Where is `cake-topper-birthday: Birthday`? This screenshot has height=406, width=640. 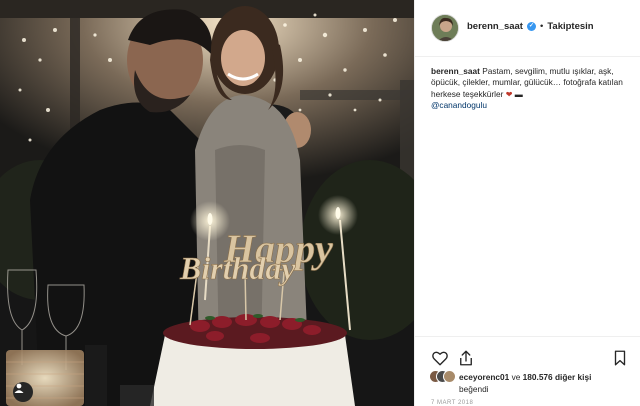 cake-topper-birthday: Birthday is located at coordinates (237, 268).